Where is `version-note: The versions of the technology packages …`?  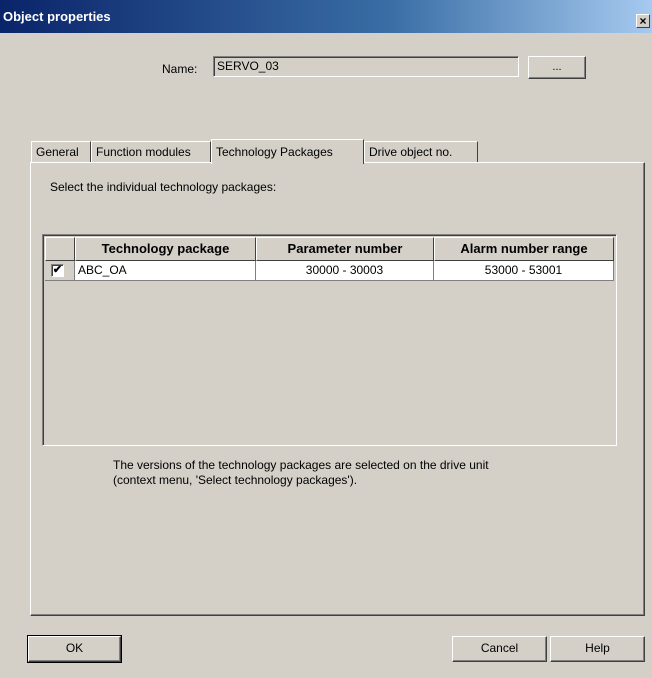
version-note: The versions of the technology packages … is located at coordinates (301, 473).